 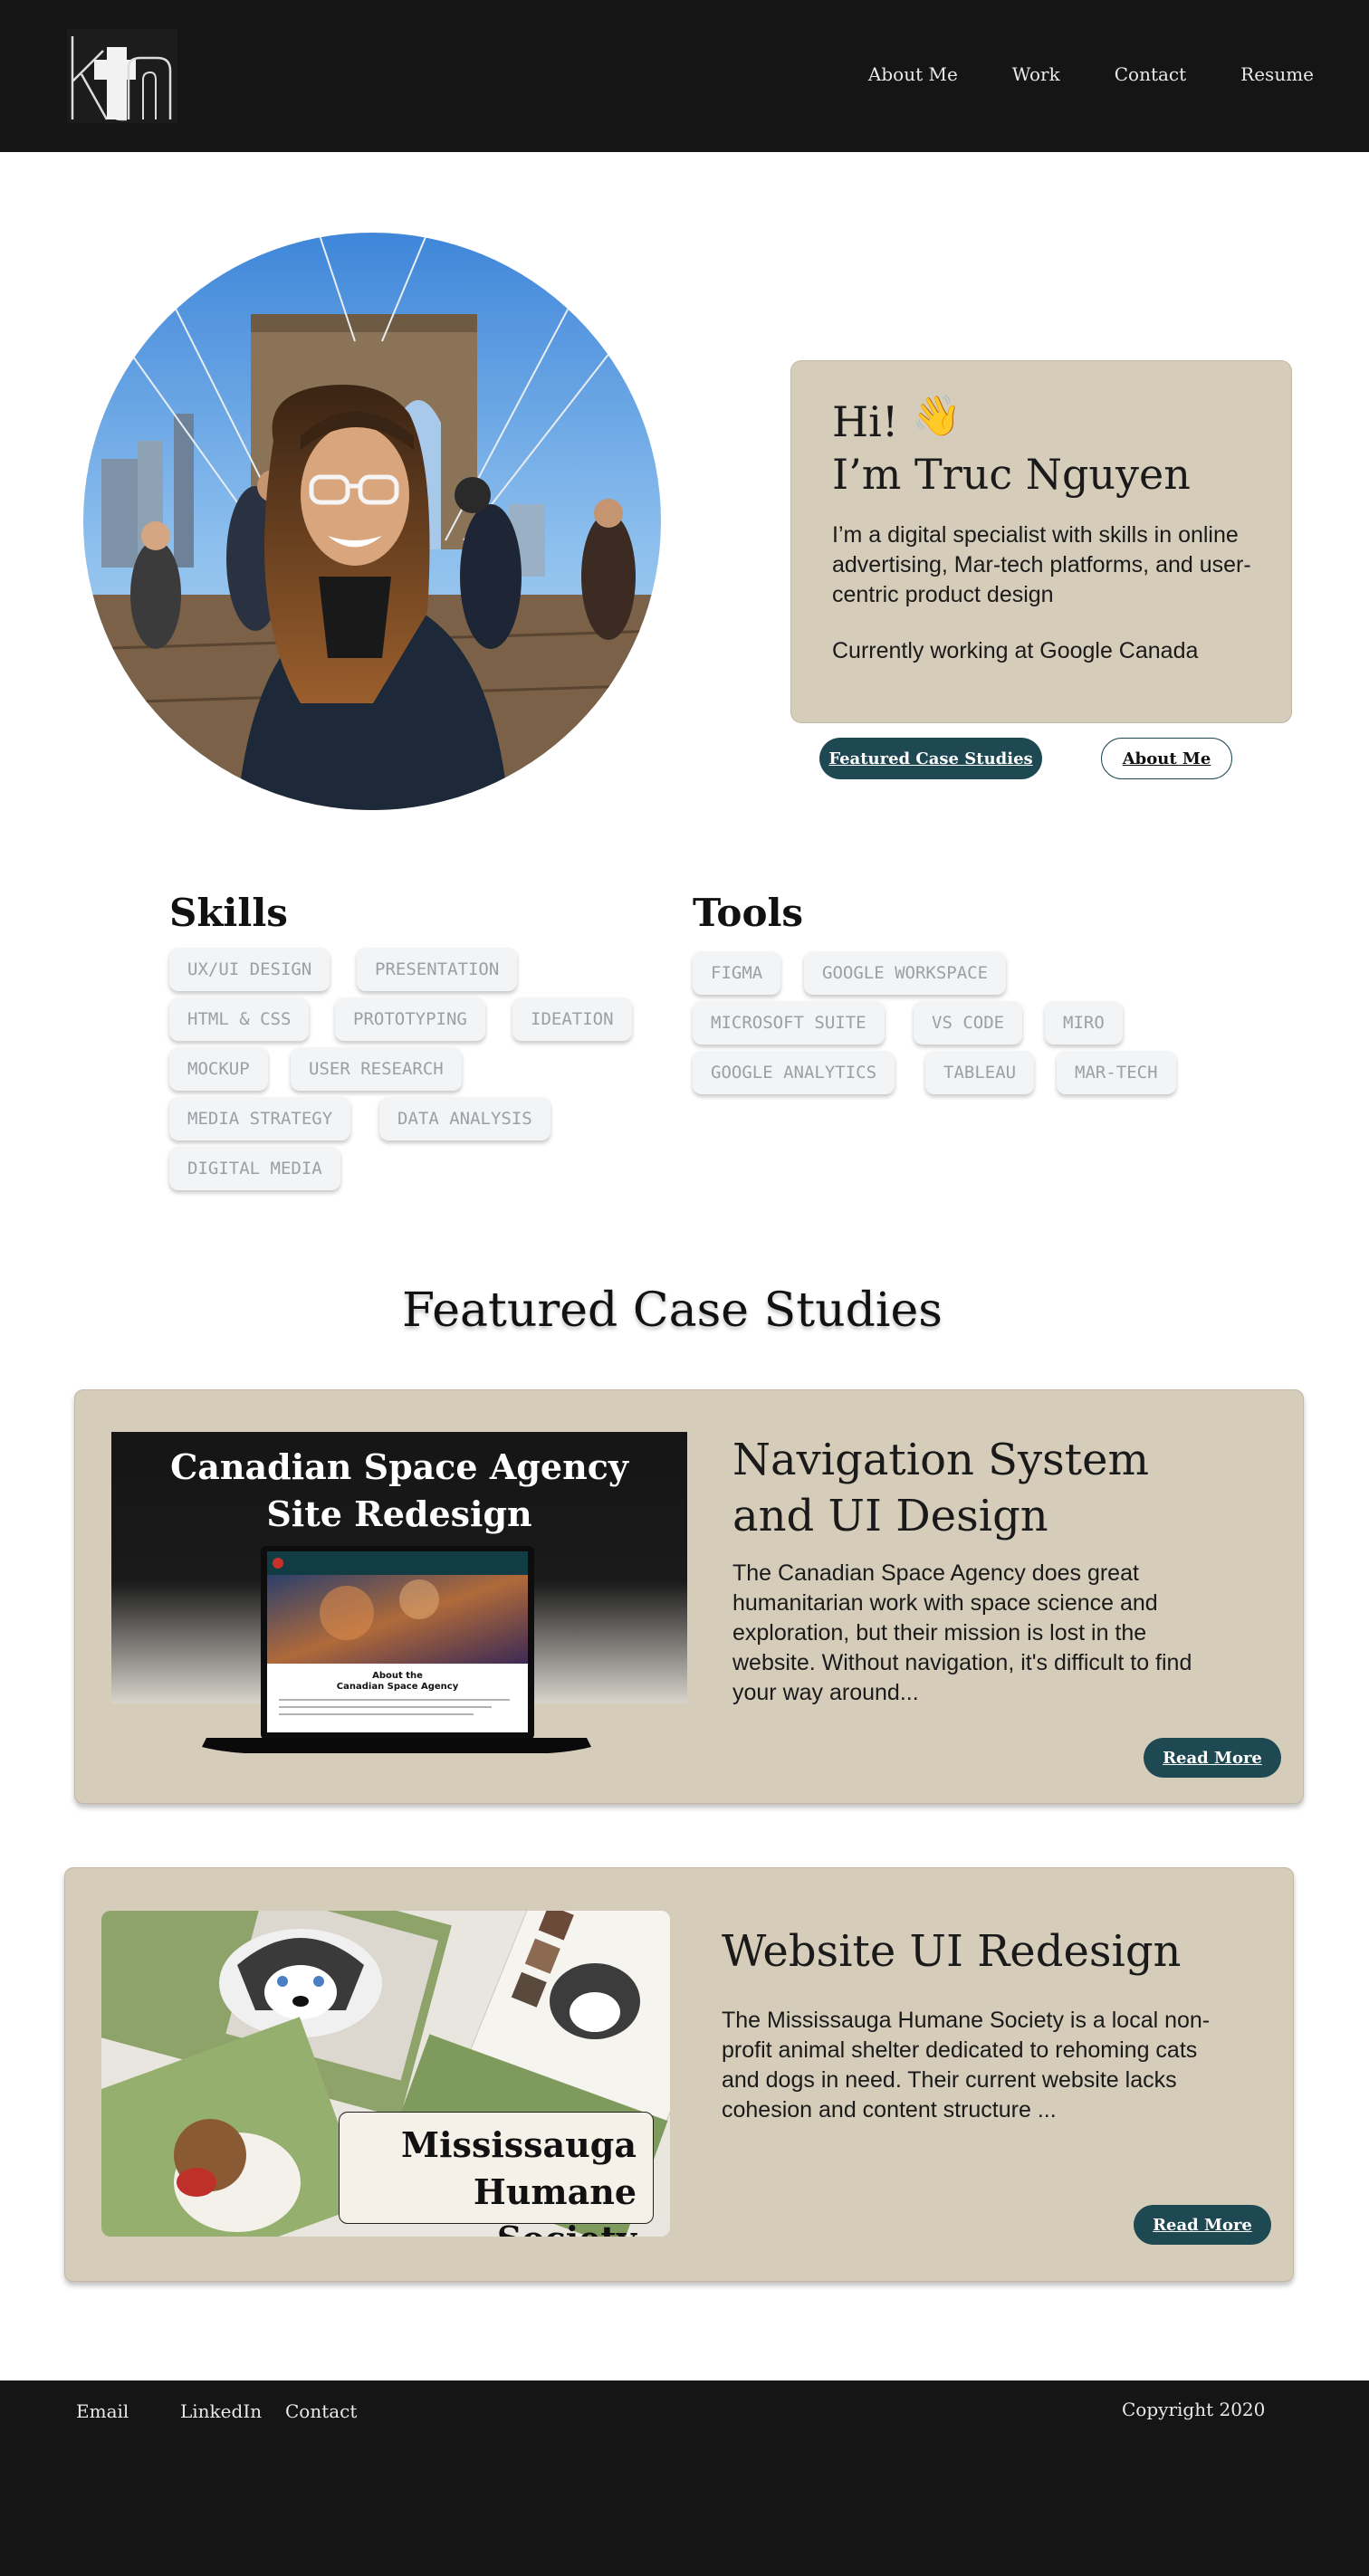 What do you see at coordinates (737, 973) in the screenshot?
I see `tool-chip: FIGMA` at bounding box center [737, 973].